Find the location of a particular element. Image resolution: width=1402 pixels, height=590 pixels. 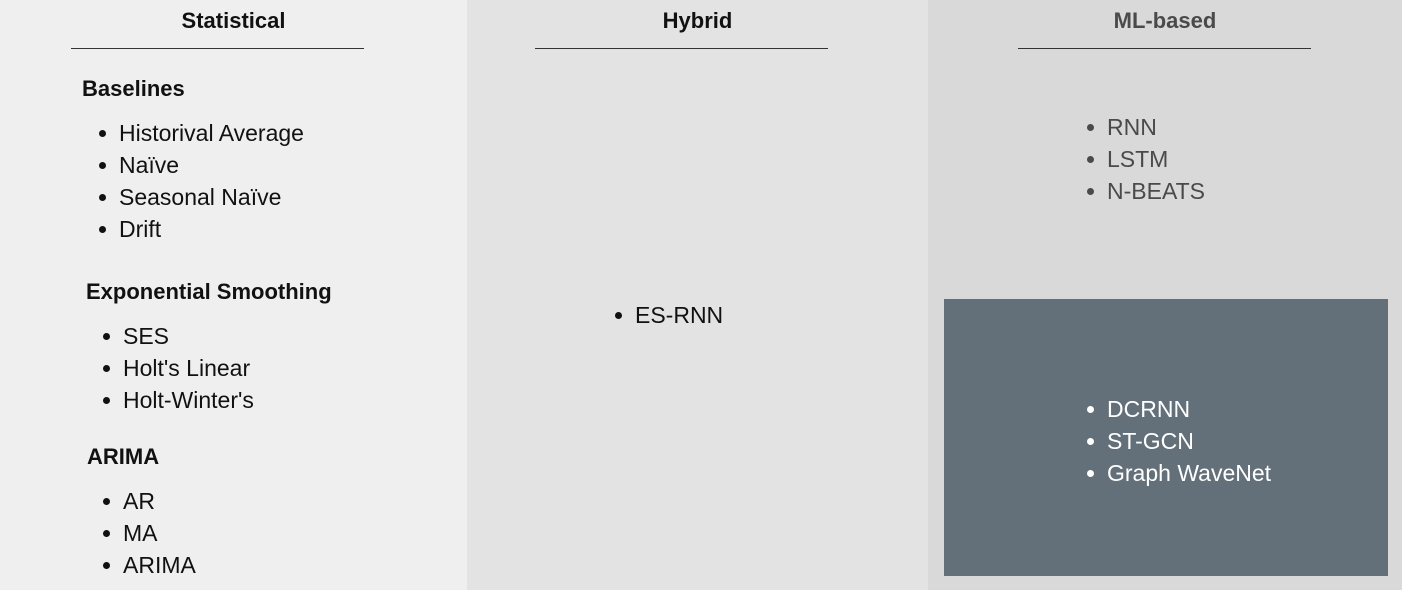

statistical-title-divider is located at coordinates (217, 48).